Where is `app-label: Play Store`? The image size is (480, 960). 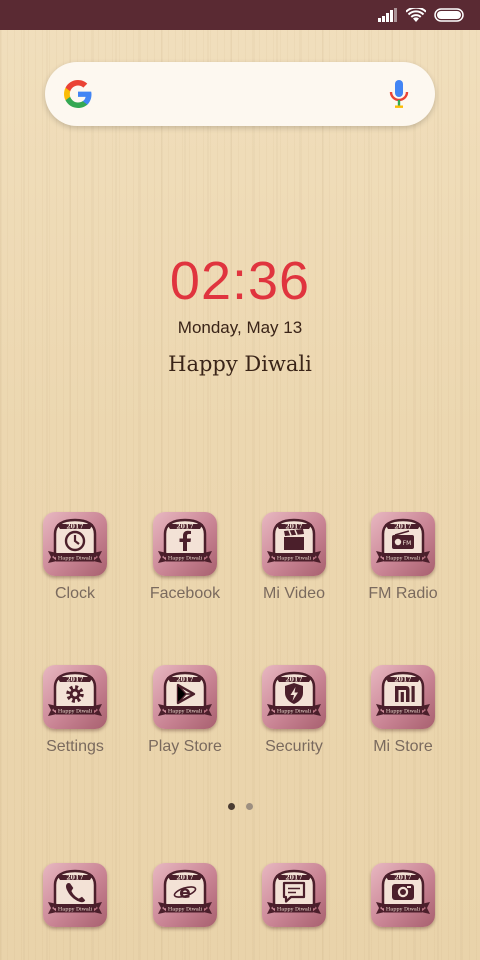 app-label: Play Store is located at coordinates (185, 746).